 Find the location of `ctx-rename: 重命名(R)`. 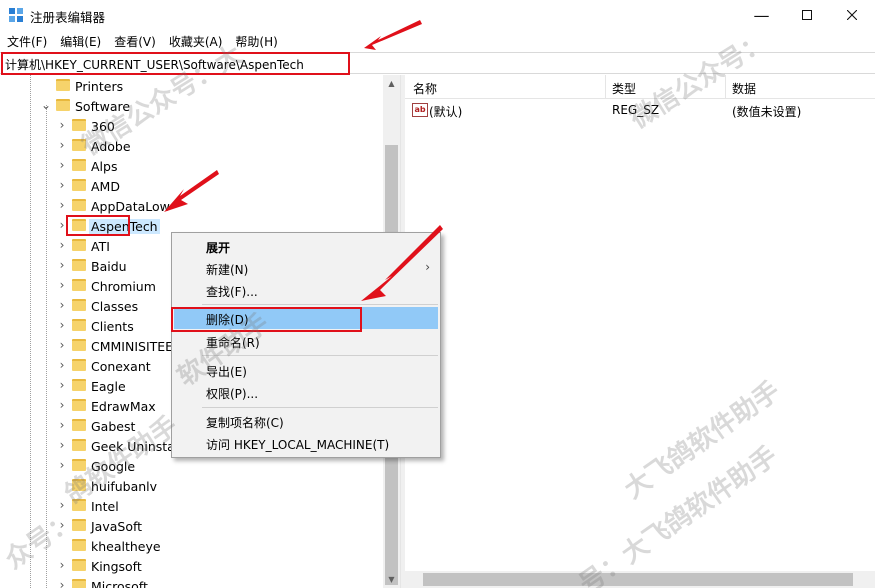

ctx-rename: 重命名(R) is located at coordinates (306, 341).